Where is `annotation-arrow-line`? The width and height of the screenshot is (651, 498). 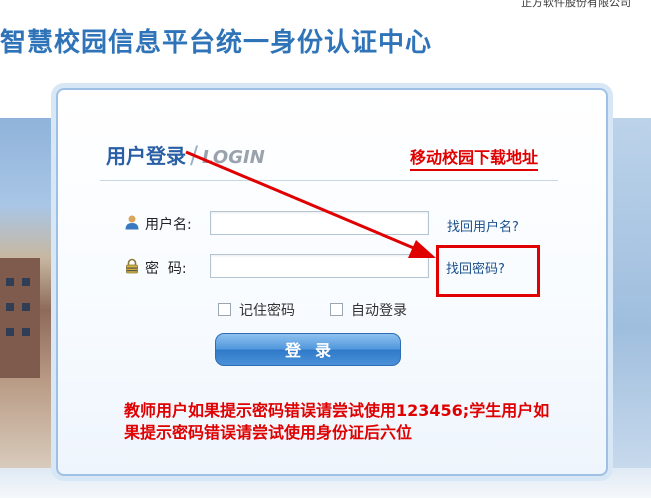
annotation-arrow-line is located at coordinates (301, 200).